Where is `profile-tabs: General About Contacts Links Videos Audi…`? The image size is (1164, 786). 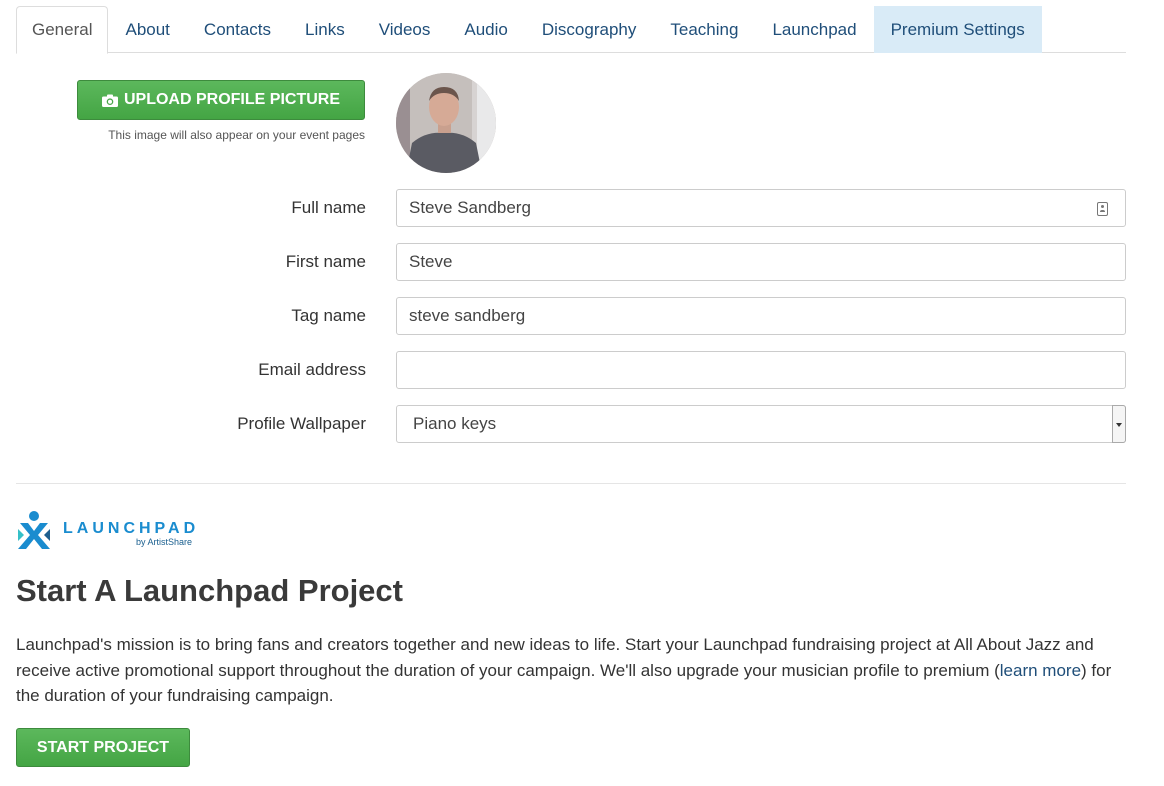 profile-tabs: General About Contacts Links Videos Audi… is located at coordinates (571, 30).